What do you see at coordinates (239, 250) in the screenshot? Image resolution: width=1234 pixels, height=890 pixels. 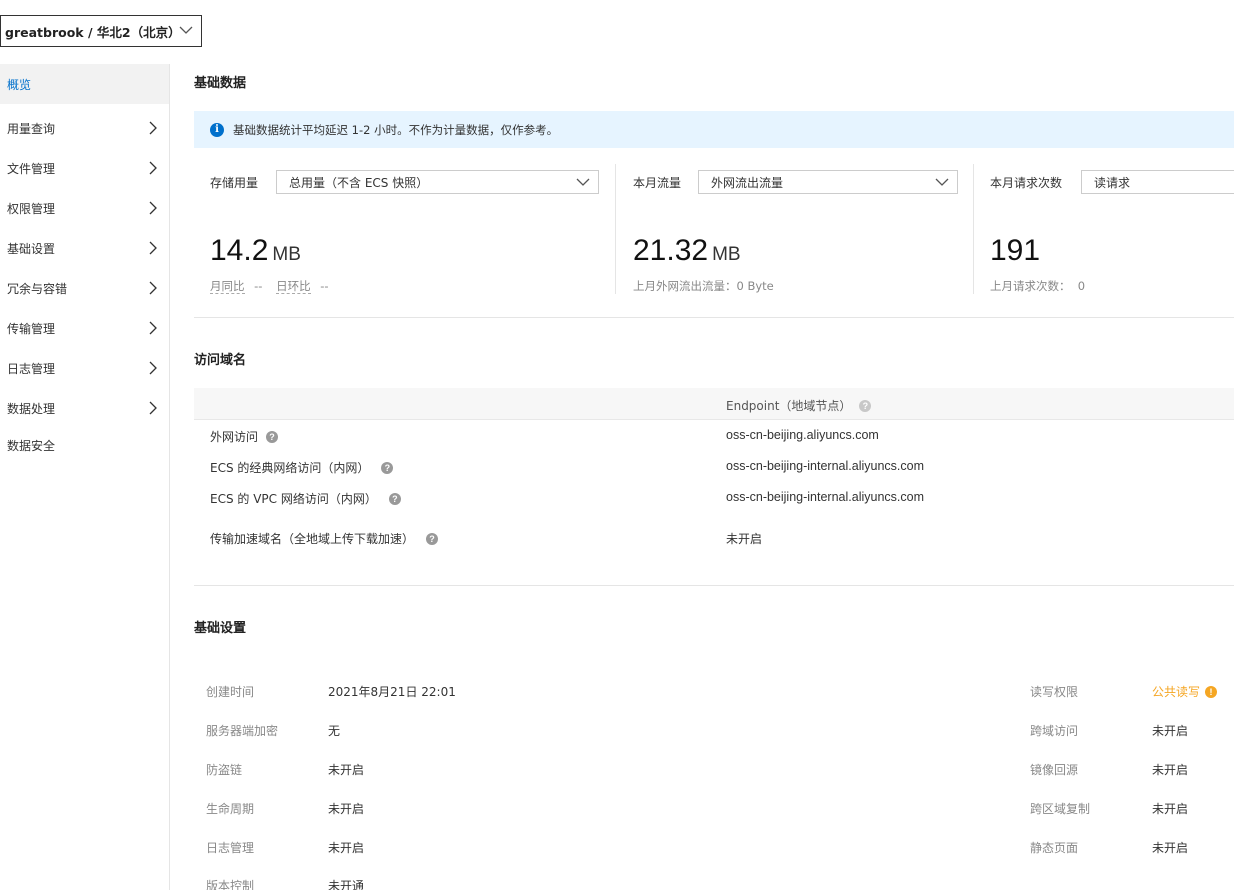 I see `storage-number: 14.2` at bounding box center [239, 250].